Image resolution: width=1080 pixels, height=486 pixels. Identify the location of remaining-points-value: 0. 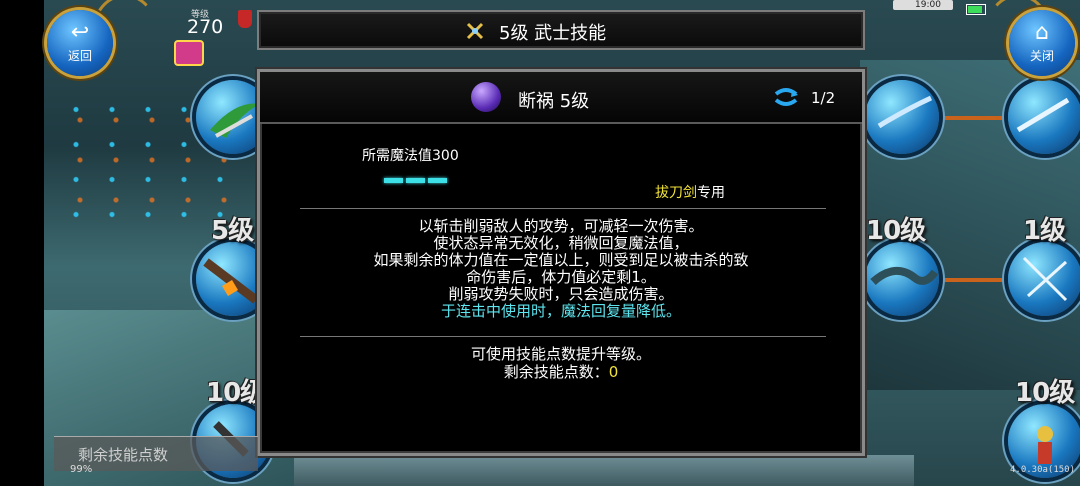
(613, 372).